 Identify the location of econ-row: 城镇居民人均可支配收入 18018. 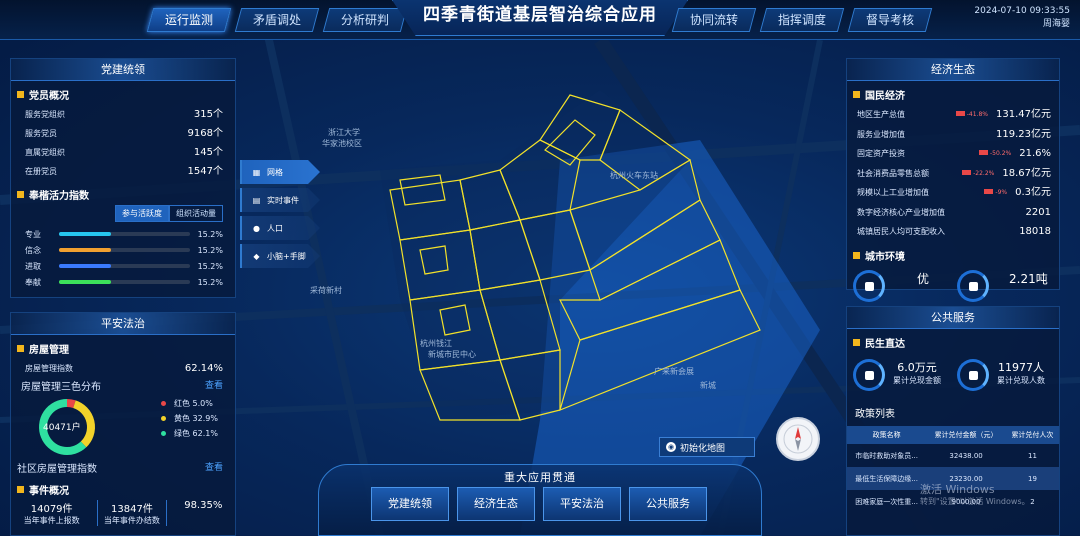
(953, 232).